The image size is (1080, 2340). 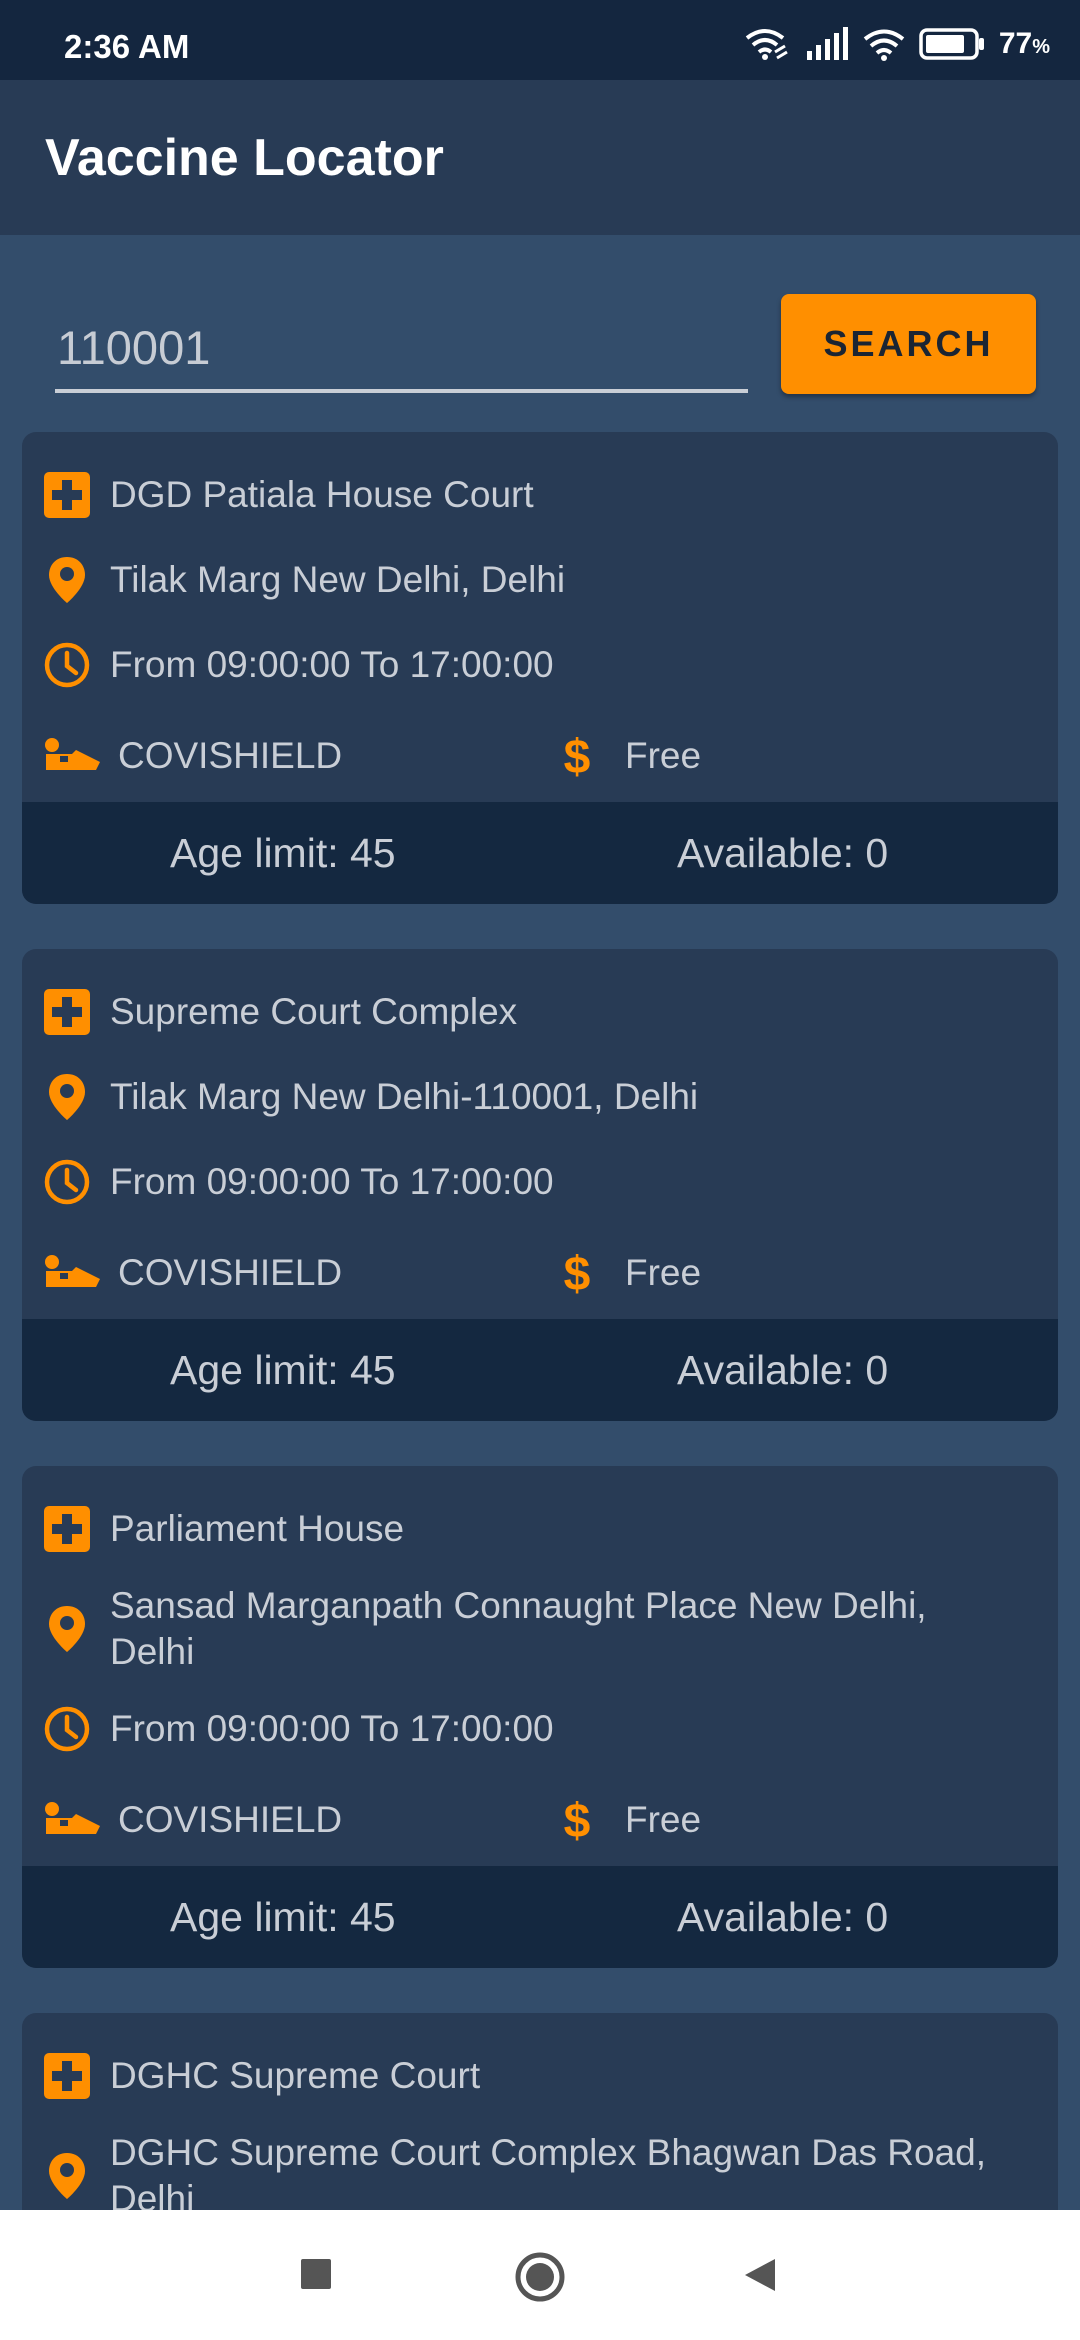 What do you see at coordinates (314, 1011) in the screenshot?
I see `center-name: Supreme Court Complex` at bounding box center [314, 1011].